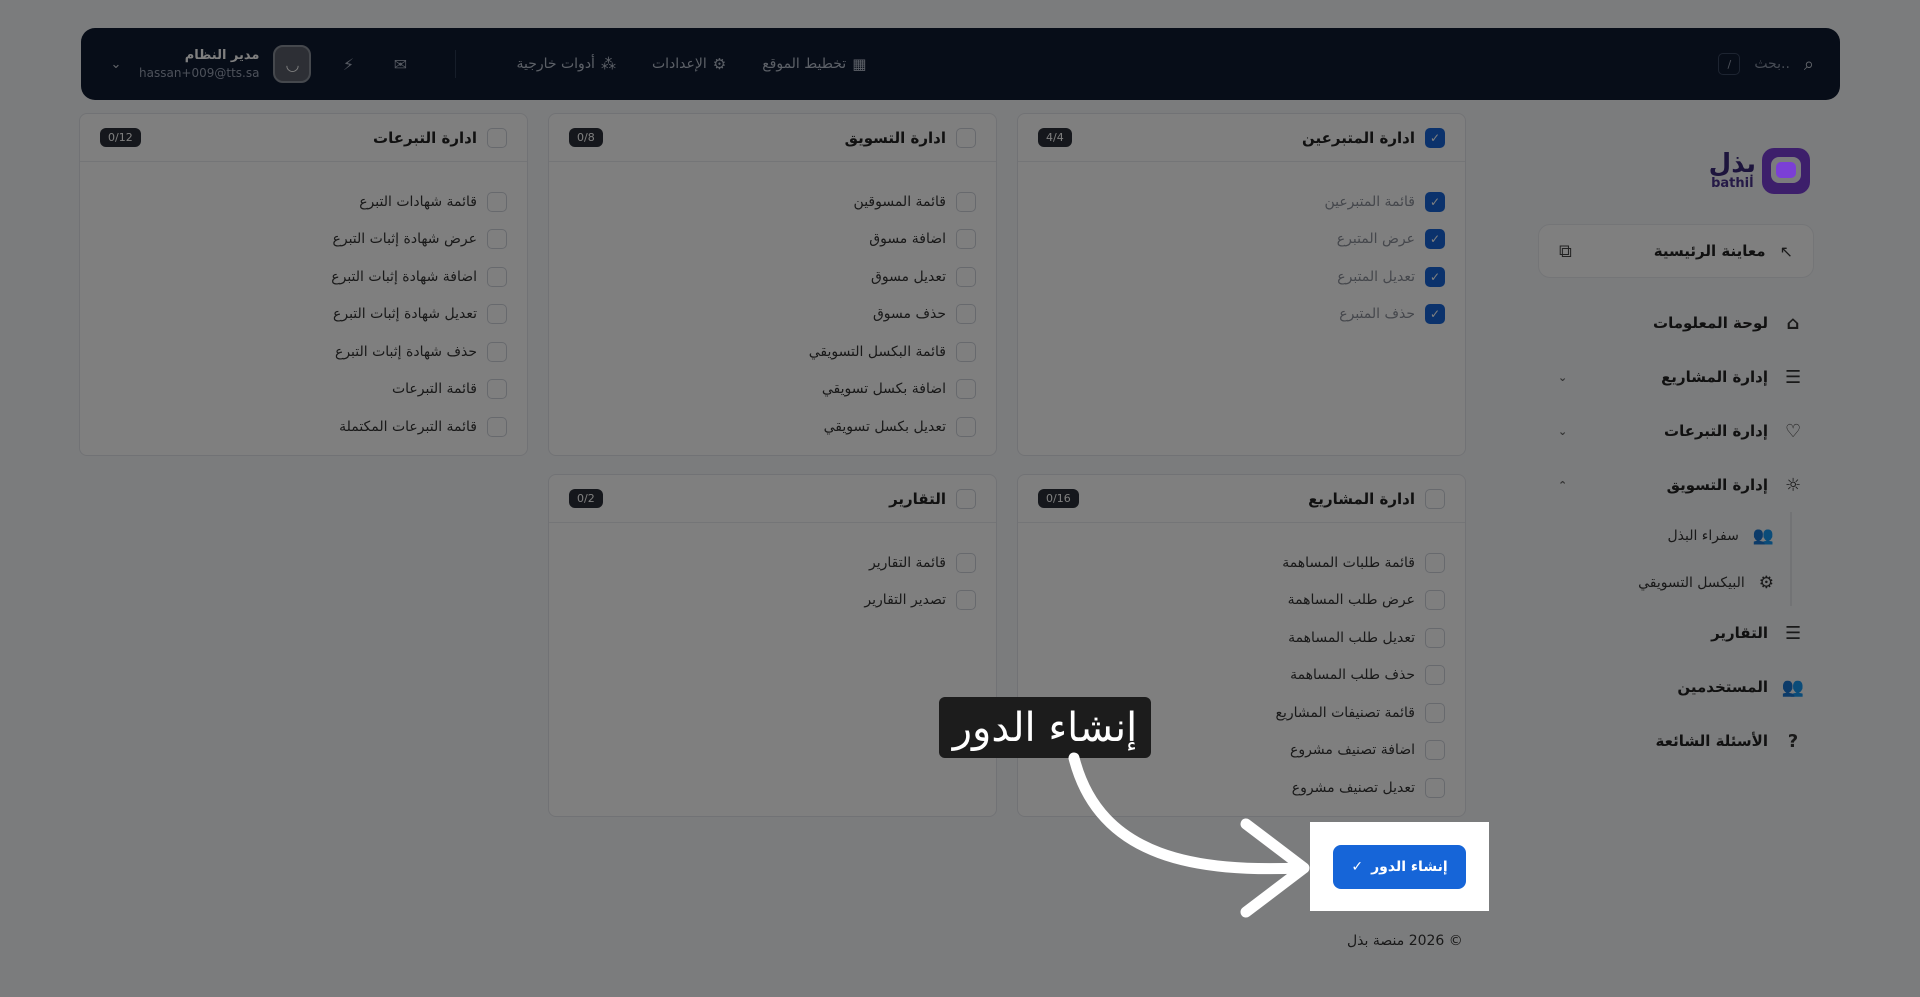 Image resolution: width=1920 pixels, height=997 pixels. I want to click on preview-home-button: ↖ معاينة الرئيسية ⧉, so click(1676, 251).